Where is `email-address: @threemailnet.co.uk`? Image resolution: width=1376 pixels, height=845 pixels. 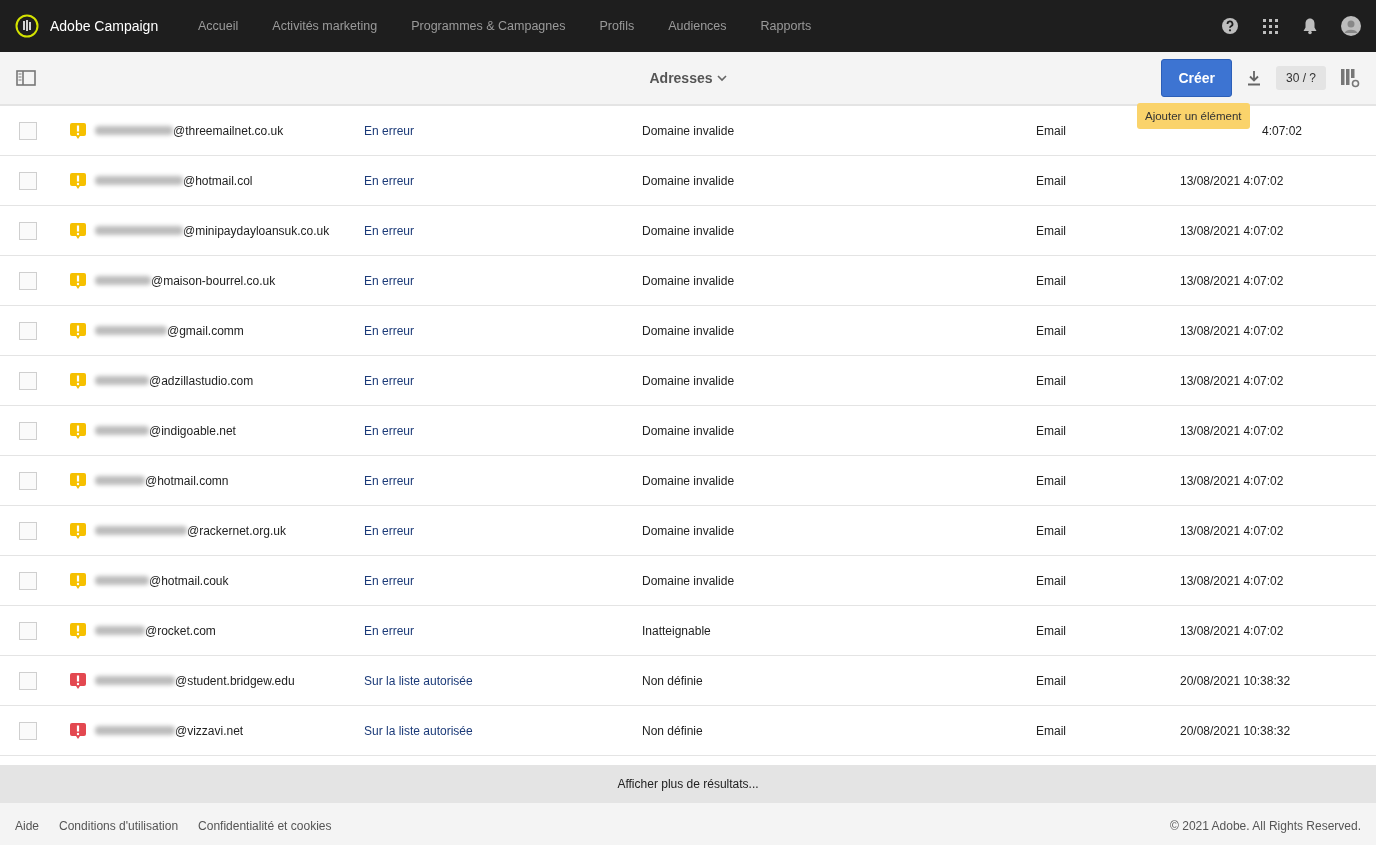 email-address: @threemailnet.co.uk is located at coordinates (228, 130).